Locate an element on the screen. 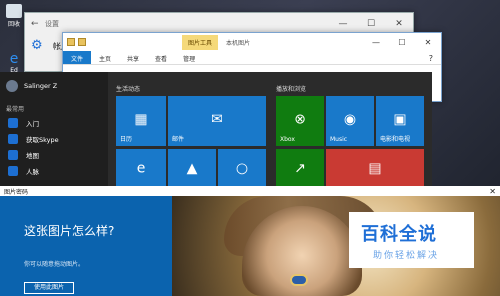  xbox-icon: ⊗ is located at coordinates (300, 119).